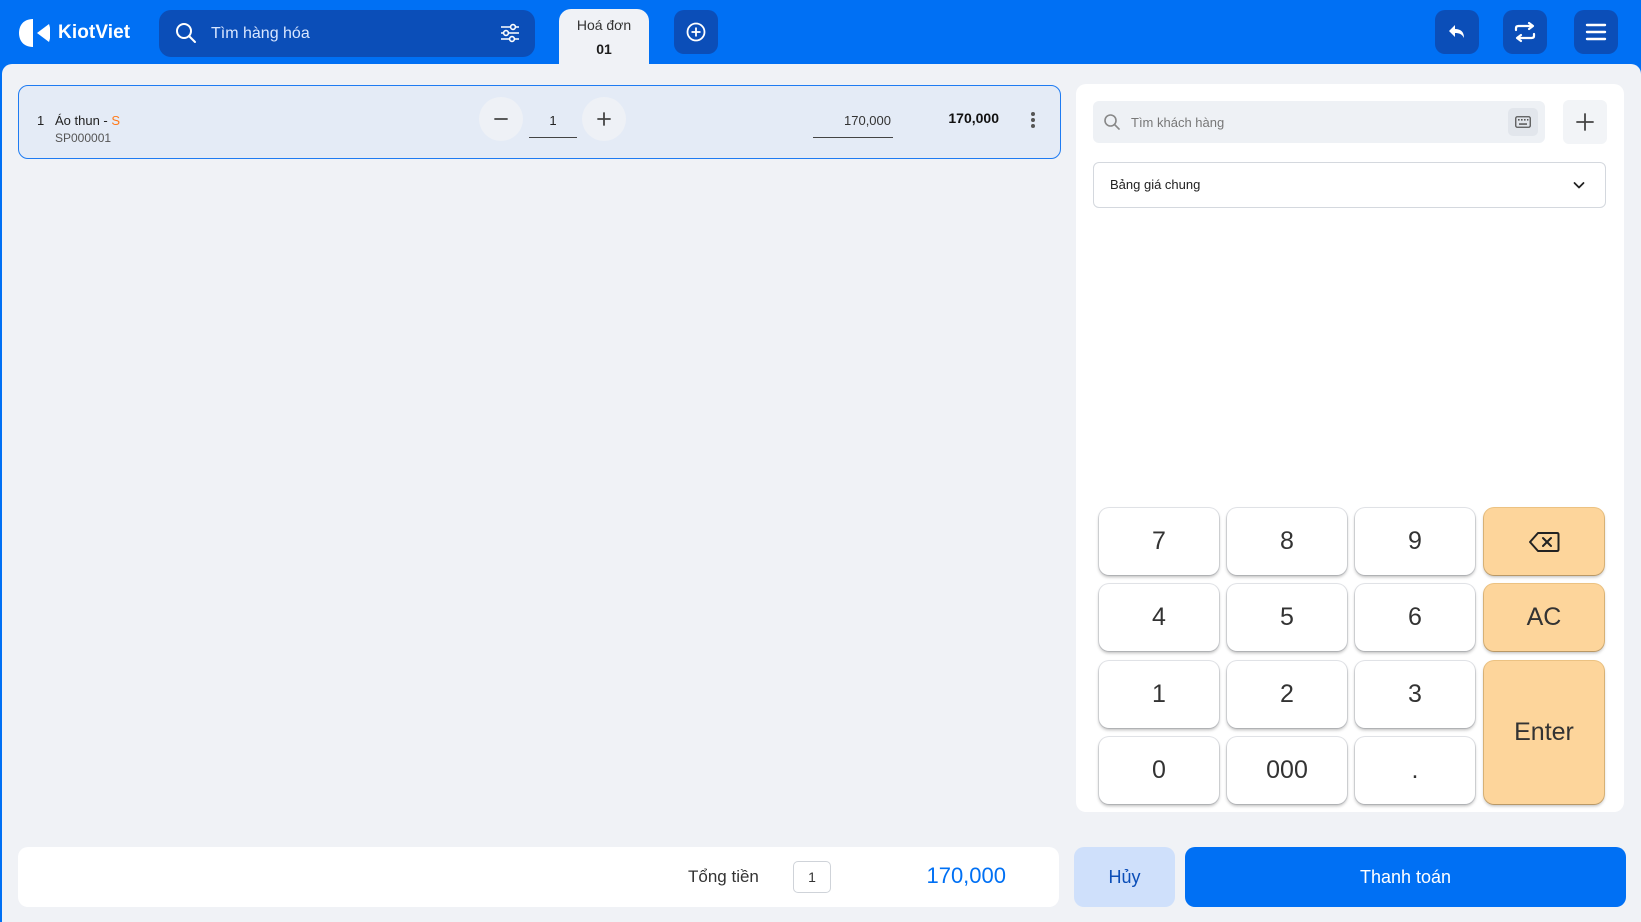 The image size is (1641, 922). I want to click on product-search, so click(347, 33).